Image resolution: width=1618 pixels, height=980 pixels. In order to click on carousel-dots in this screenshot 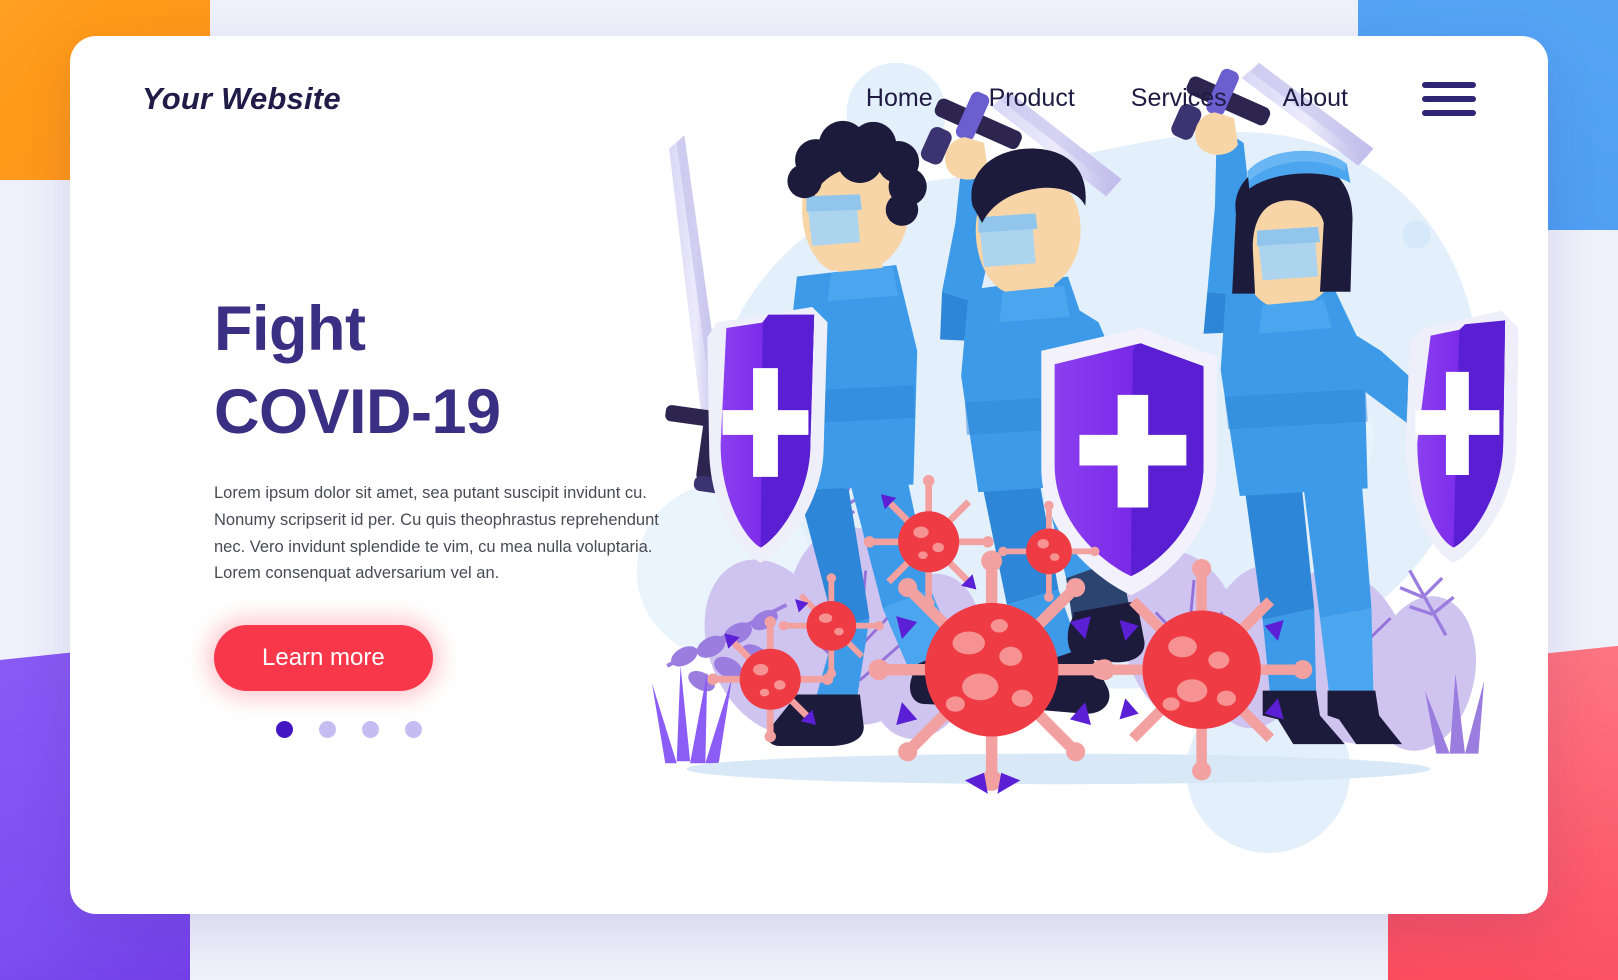, I will do `click(449, 730)`.